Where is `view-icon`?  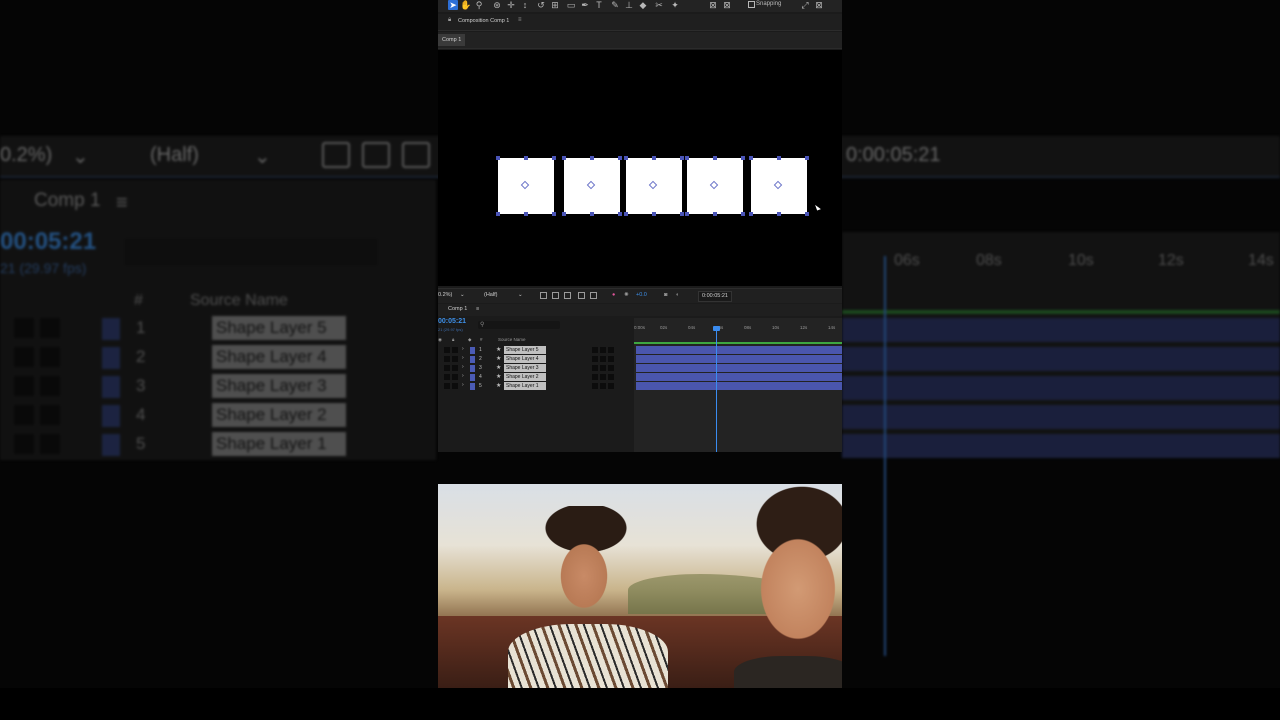 view-icon is located at coordinates (593, 295).